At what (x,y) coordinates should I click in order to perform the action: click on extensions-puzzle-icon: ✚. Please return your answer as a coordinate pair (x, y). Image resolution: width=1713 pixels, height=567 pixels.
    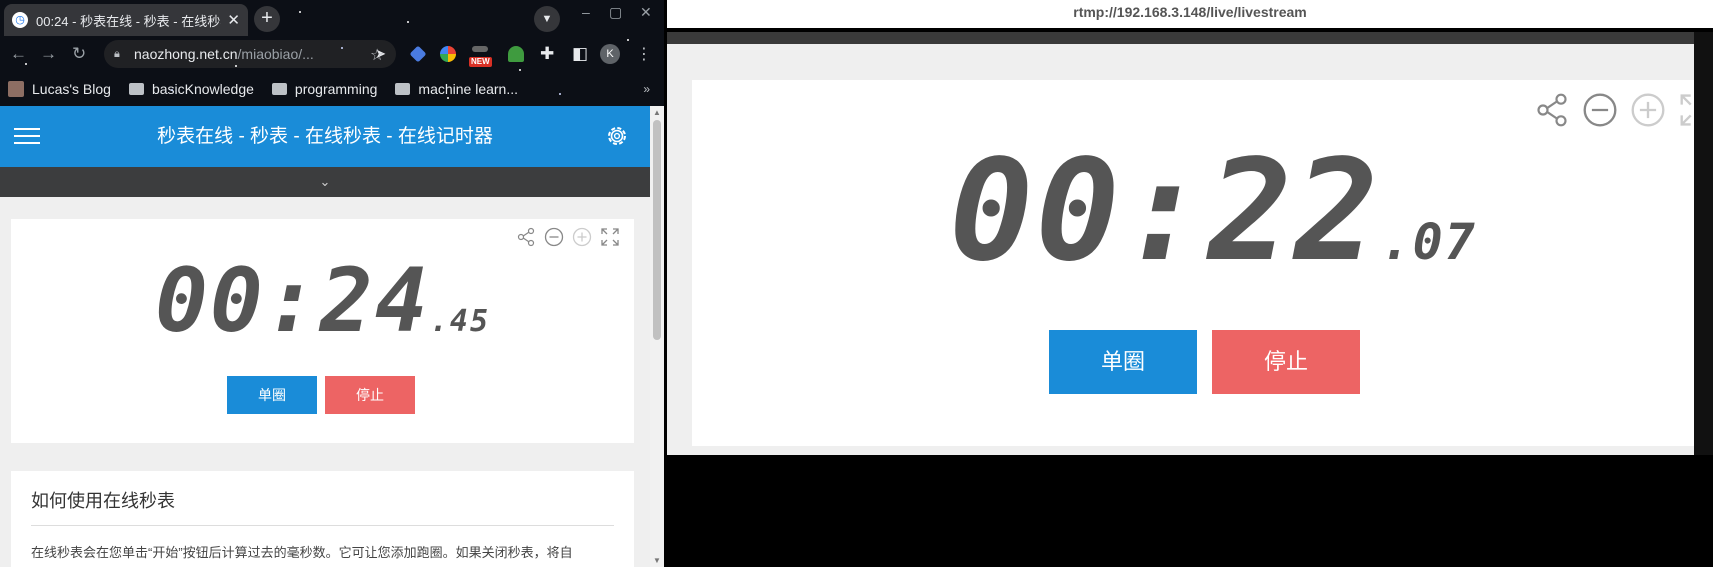
    Looking at the image, I should click on (547, 54).